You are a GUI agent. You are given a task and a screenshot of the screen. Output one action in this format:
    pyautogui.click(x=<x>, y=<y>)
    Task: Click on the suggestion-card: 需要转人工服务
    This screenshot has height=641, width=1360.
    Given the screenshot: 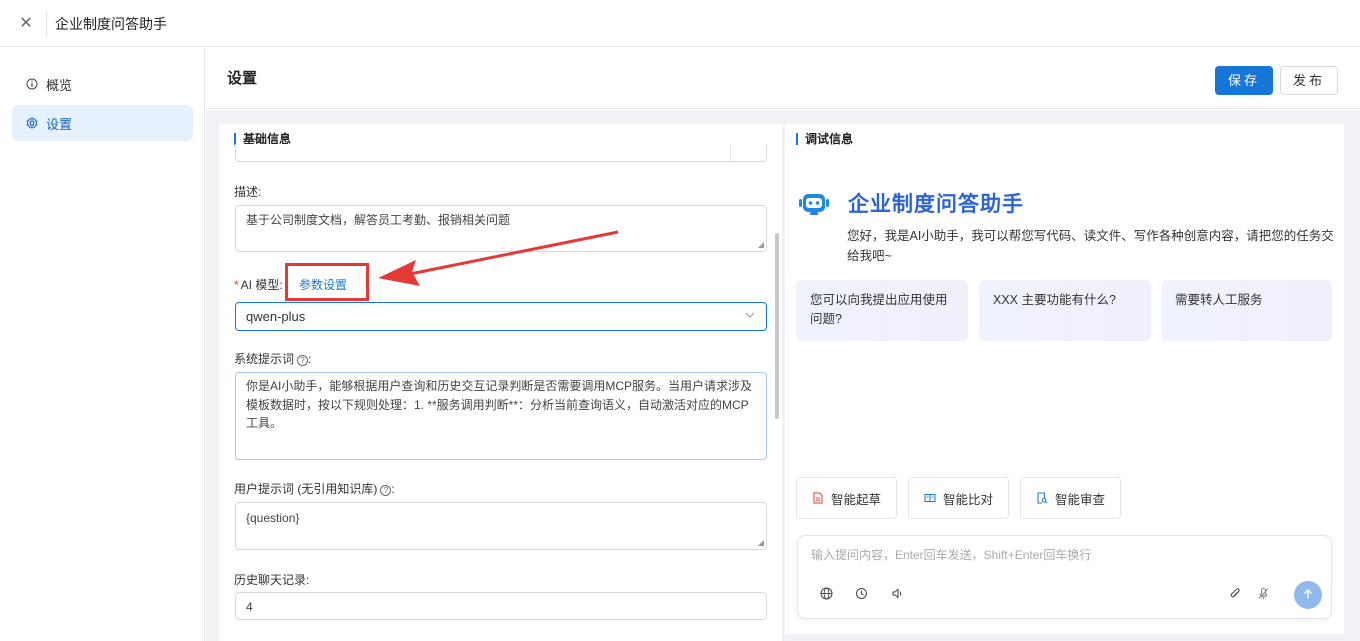 What is the action you would take?
    pyautogui.click(x=1246, y=310)
    